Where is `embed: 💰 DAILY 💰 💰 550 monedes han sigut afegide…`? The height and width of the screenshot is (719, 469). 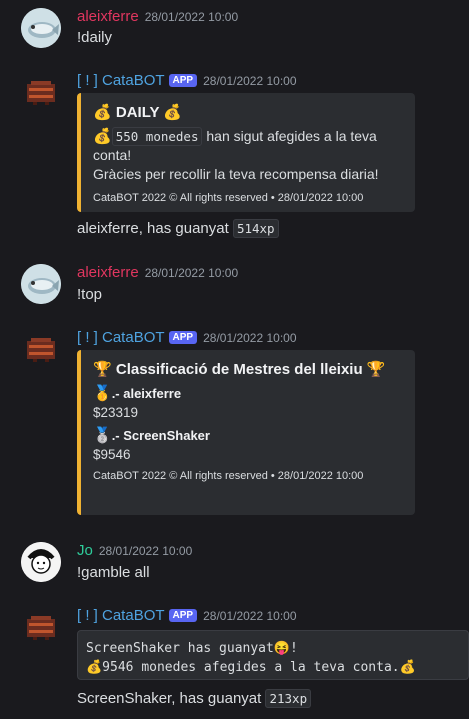 embed: 💰 DAILY 💰 💰 550 monedes han sigut afegide… is located at coordinates (246, 152).